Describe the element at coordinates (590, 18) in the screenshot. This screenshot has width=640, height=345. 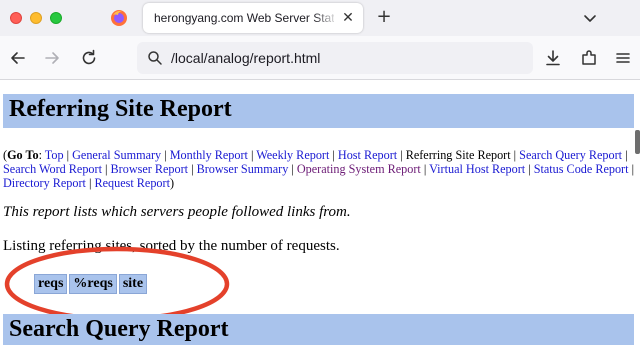
I see `chevron-down-icon` at that location.